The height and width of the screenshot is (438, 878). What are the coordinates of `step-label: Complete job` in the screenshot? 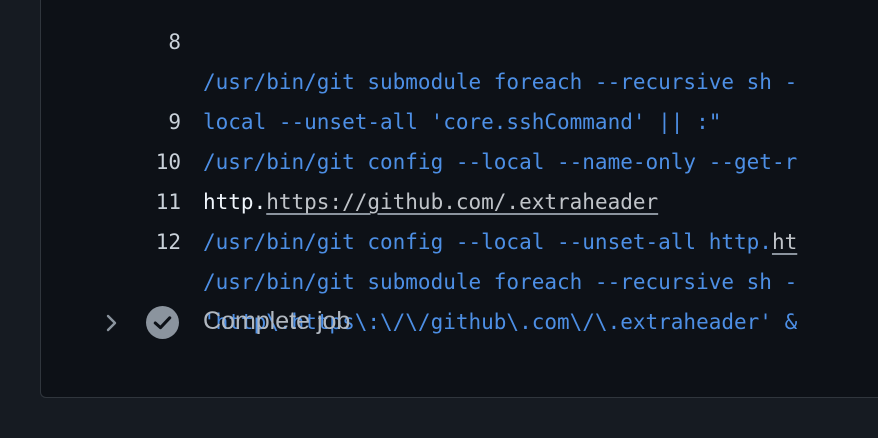 It's located at (277, 321).